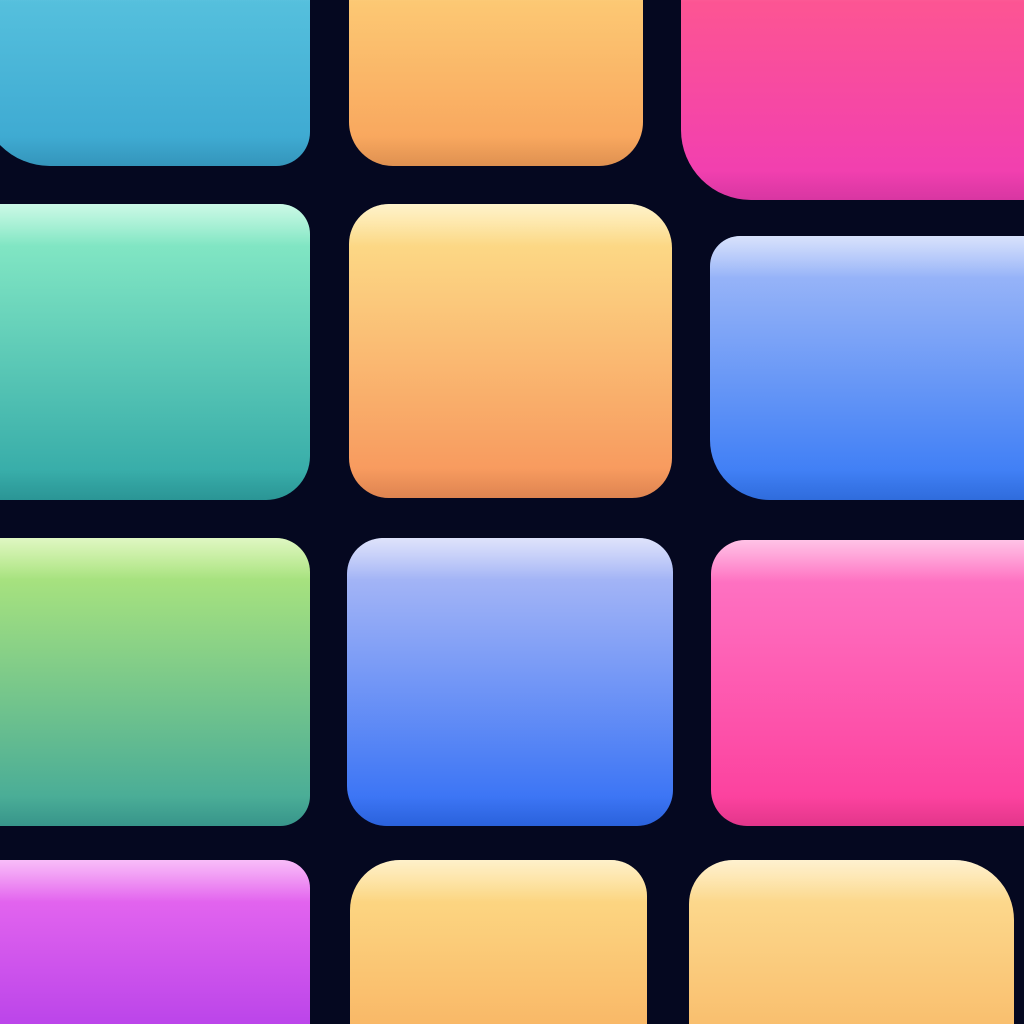 This screenshot has height=1024, width=1024. What do you see at coordinates (852, 100) in the screenshot?
I see `tile-pink` at bounding box center [852, 100].